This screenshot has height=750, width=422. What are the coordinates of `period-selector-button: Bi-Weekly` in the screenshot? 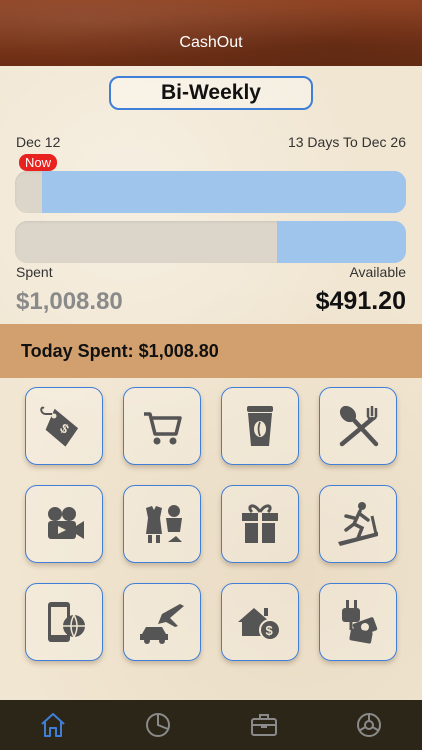 It's located at (211, 93).